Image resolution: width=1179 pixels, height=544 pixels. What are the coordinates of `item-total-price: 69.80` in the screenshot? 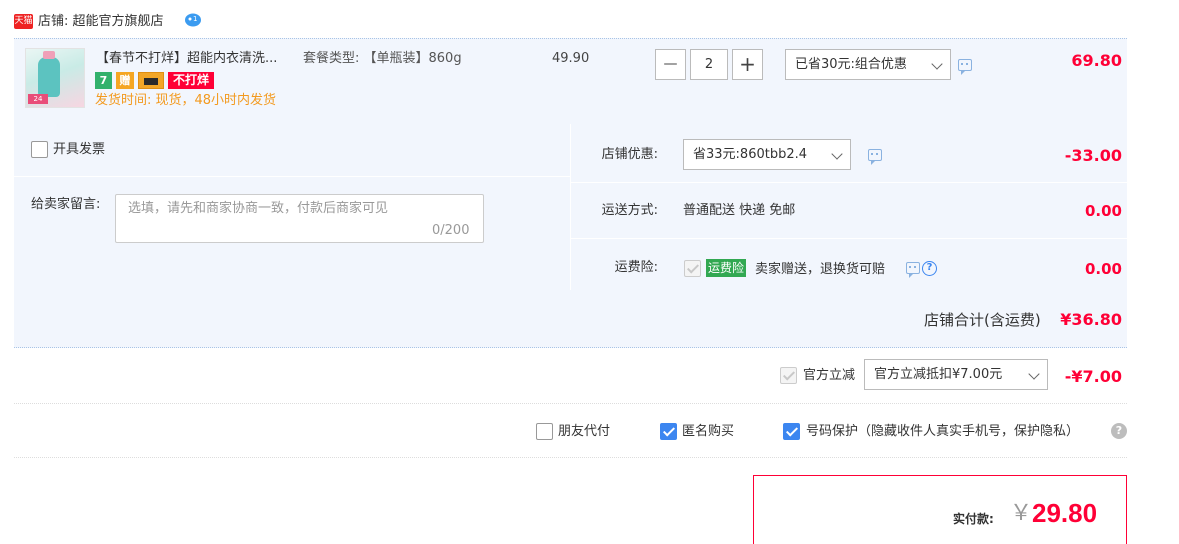 It's located at (1096, 60).